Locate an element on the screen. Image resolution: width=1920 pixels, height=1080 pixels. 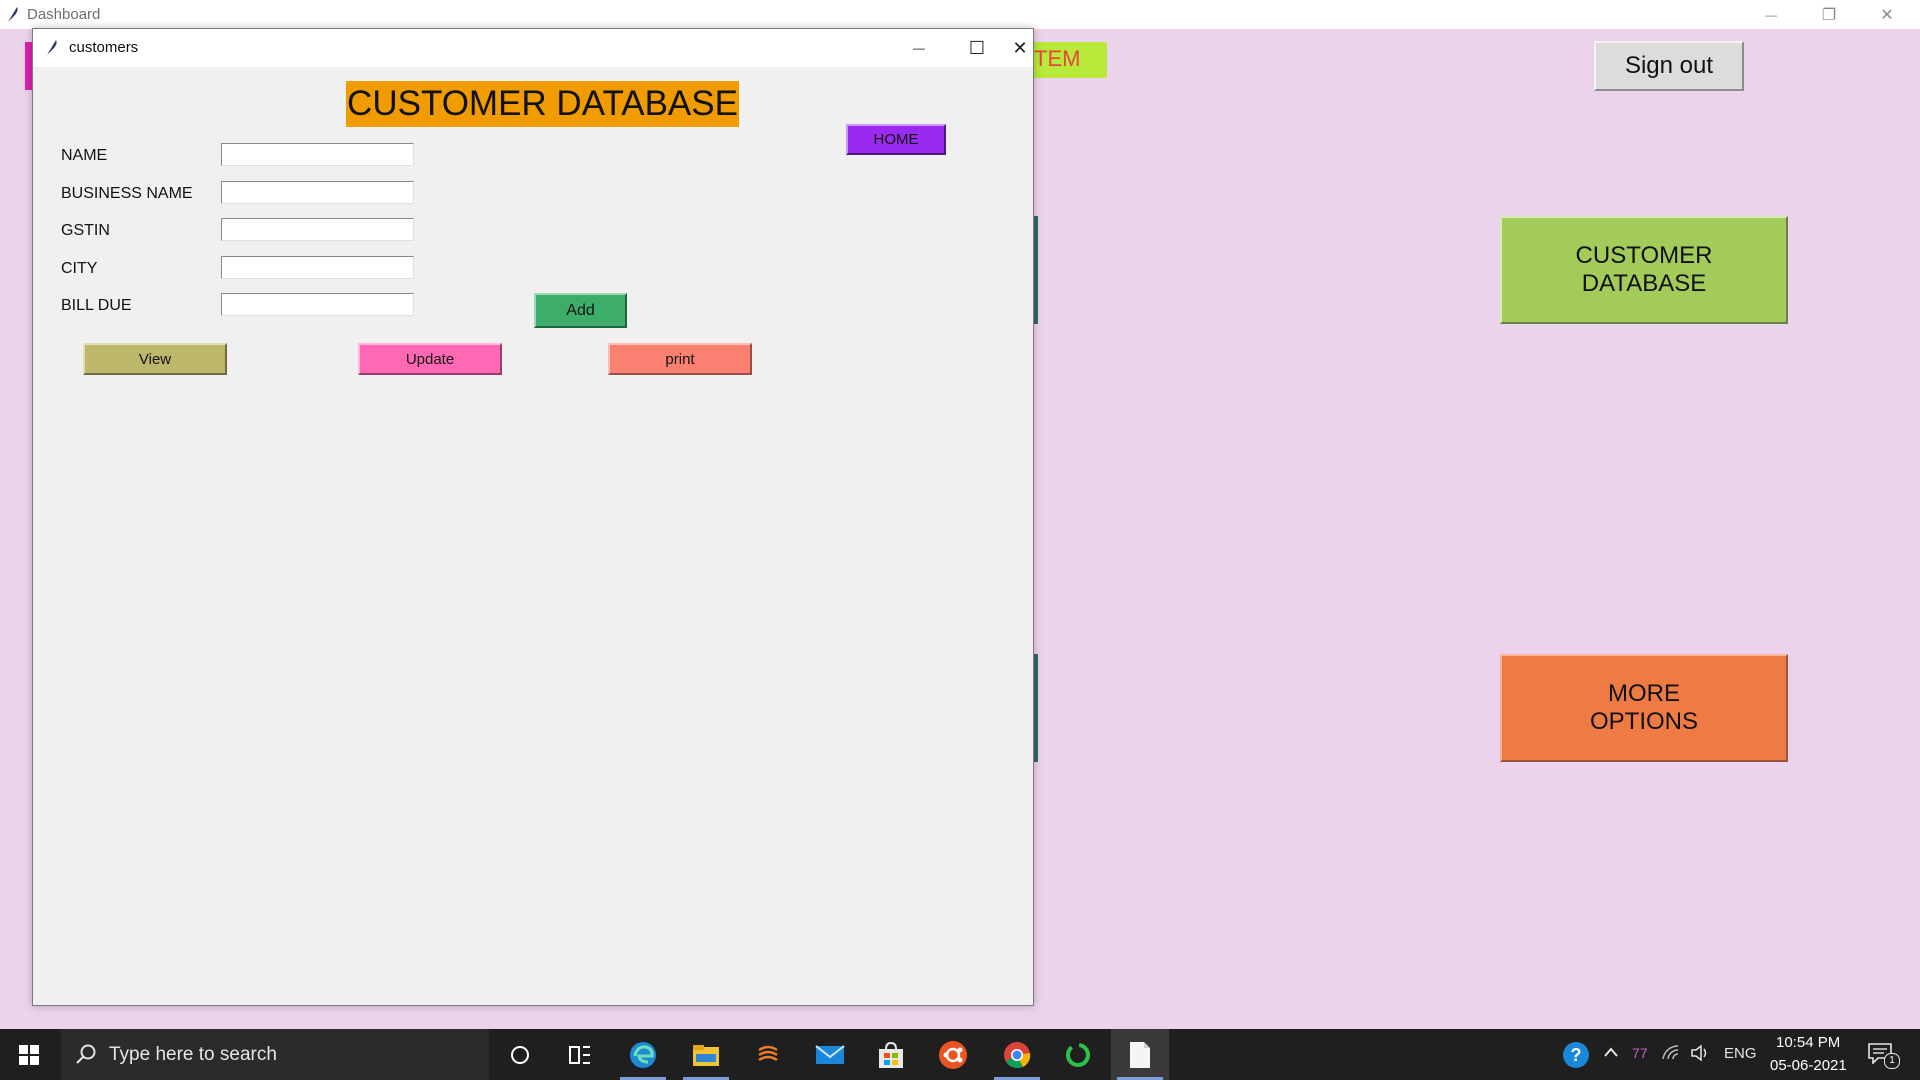
sign-out-button: Sign out is located at coordinates (1669, 66).